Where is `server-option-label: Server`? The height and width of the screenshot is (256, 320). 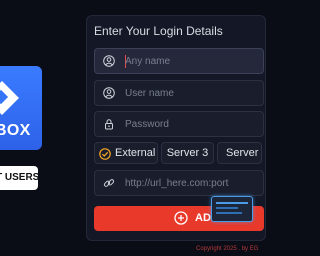 server-option-label: Server is located at coordinates (242, 153).